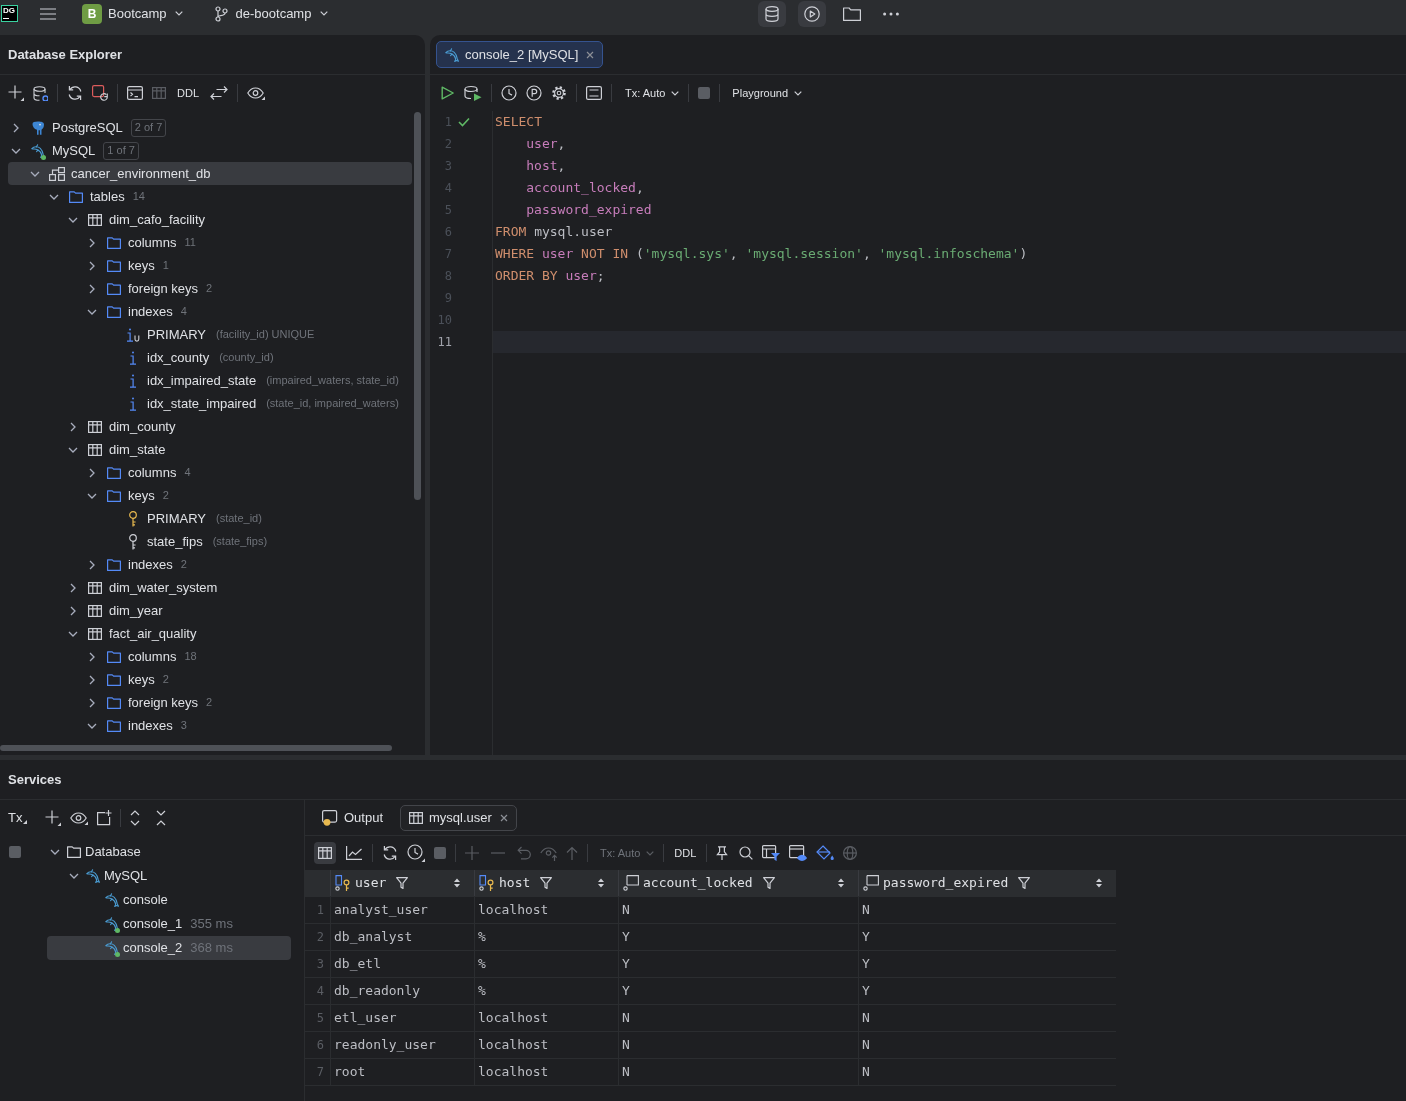 This screenshot has width=1406, height=1101. Describe the element at coordinates (417, 306) in the screenshot. I see `vertical-scrollbar` at that location.